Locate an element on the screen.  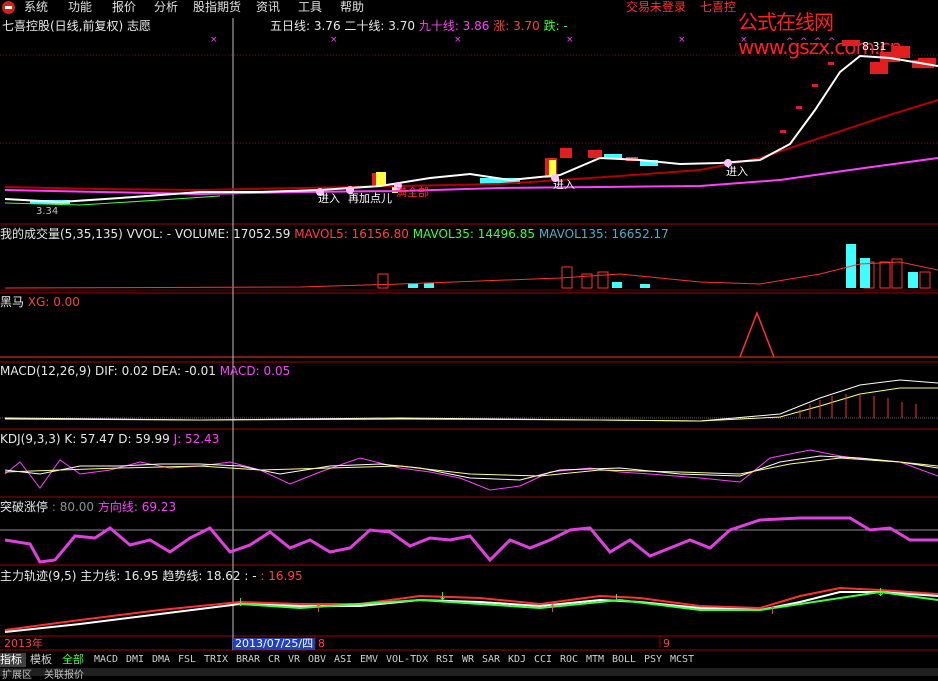
heima-xg: XG: 0.00 is located at coordinates (53, 302).